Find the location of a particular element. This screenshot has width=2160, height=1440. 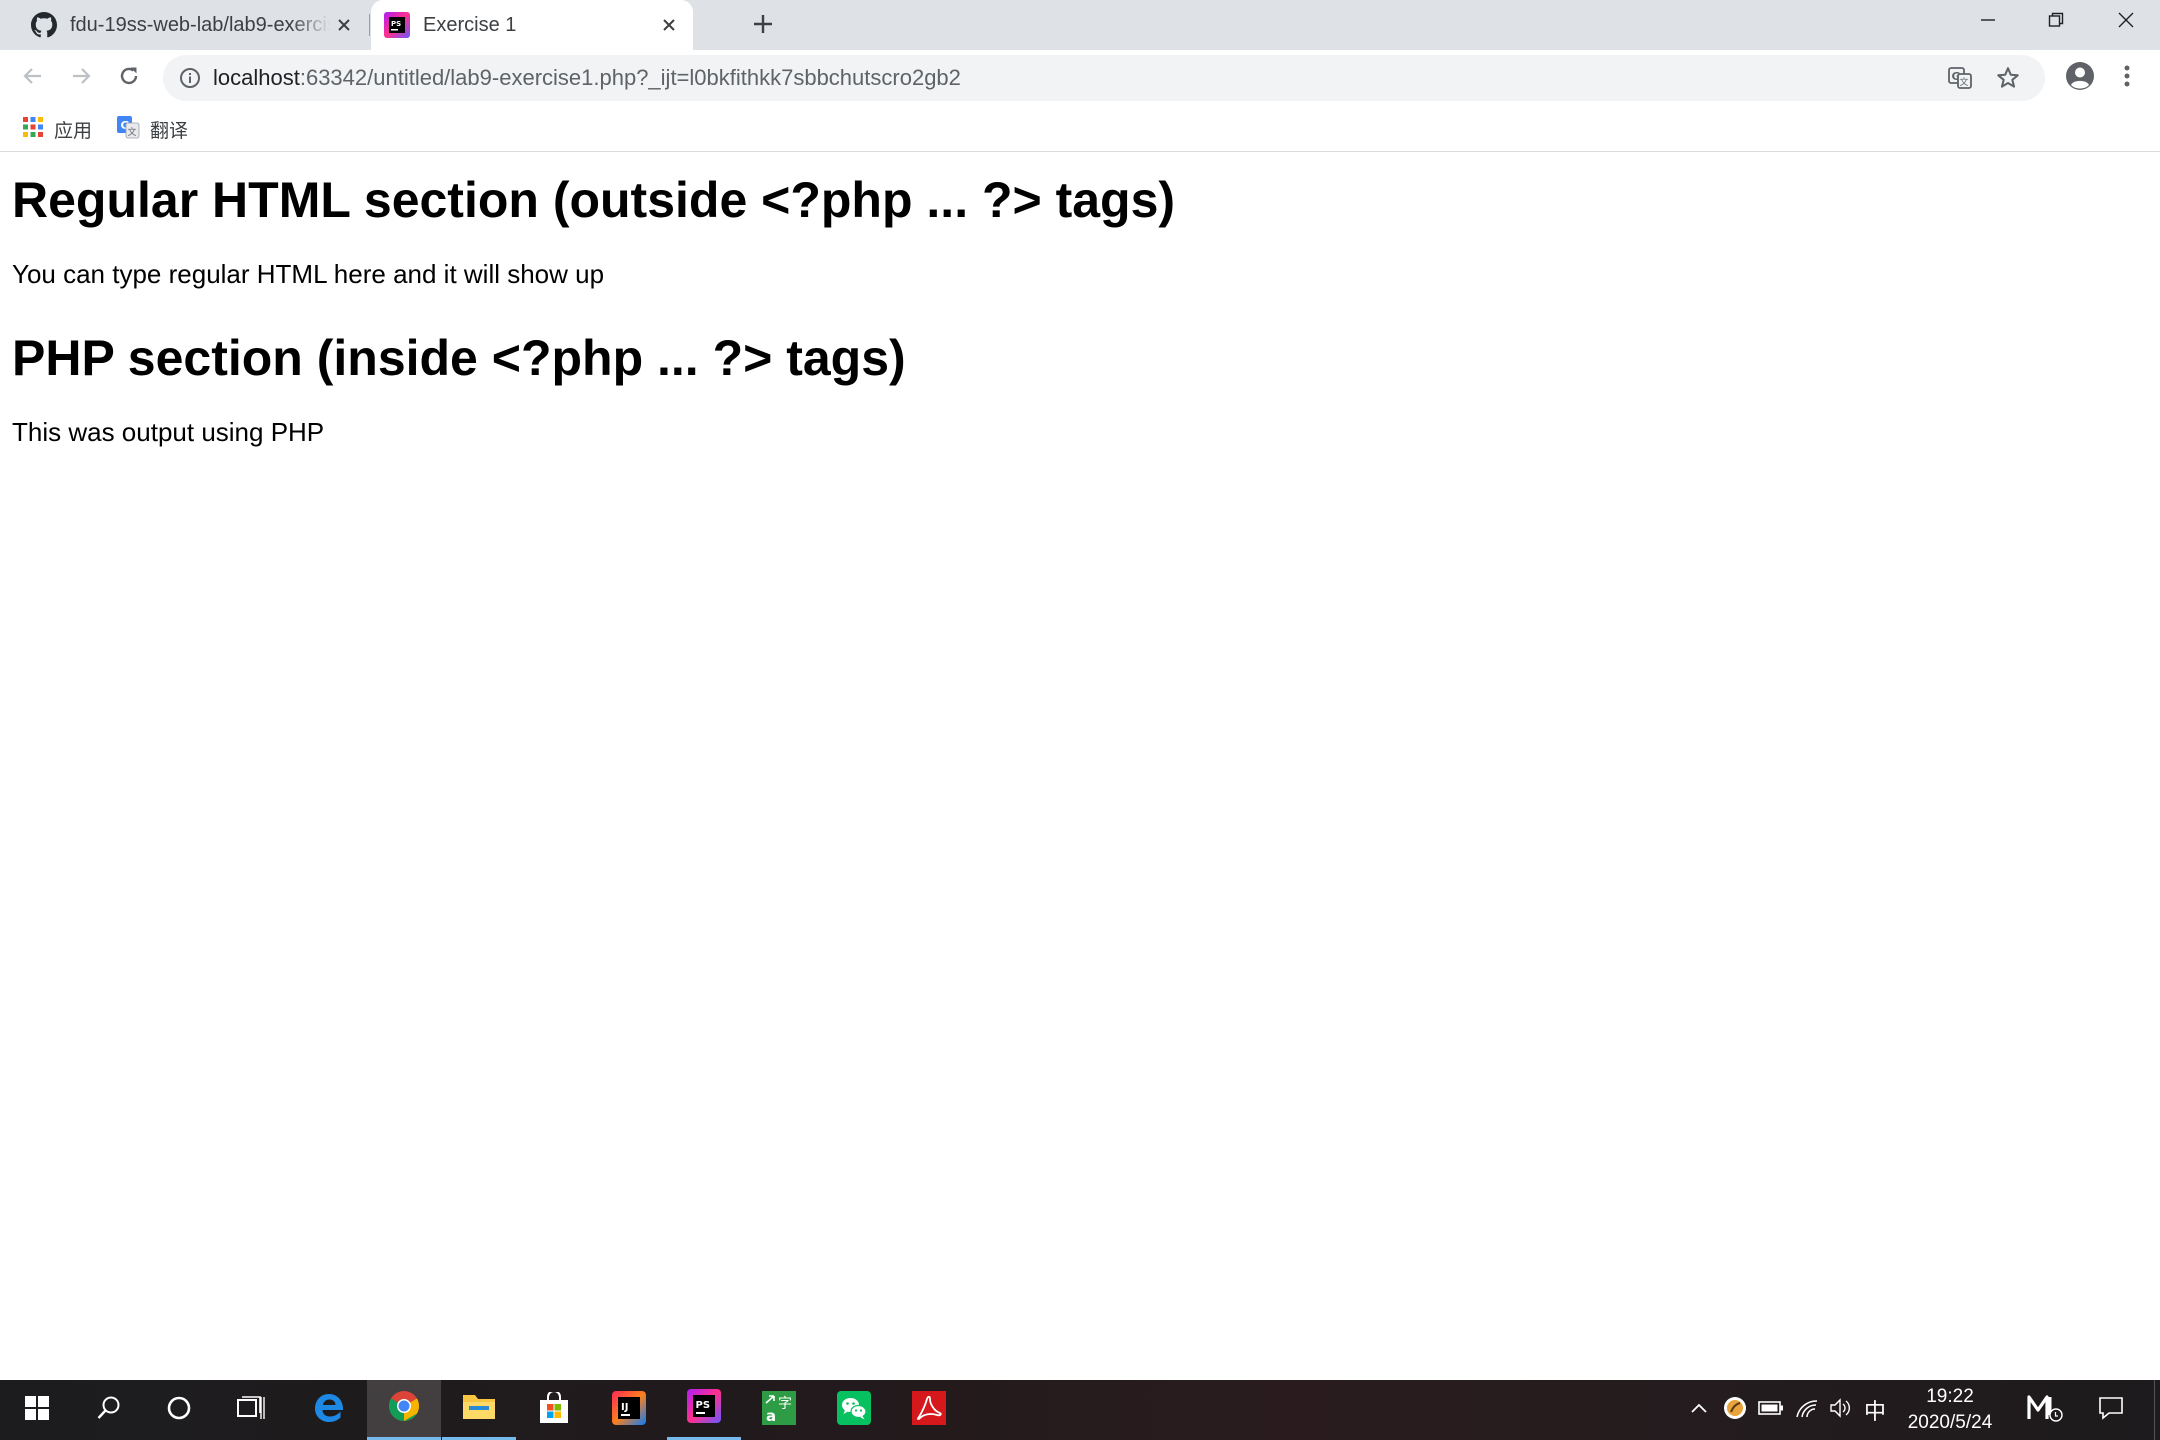

cortana-button is located at coordinates (179, 1410).